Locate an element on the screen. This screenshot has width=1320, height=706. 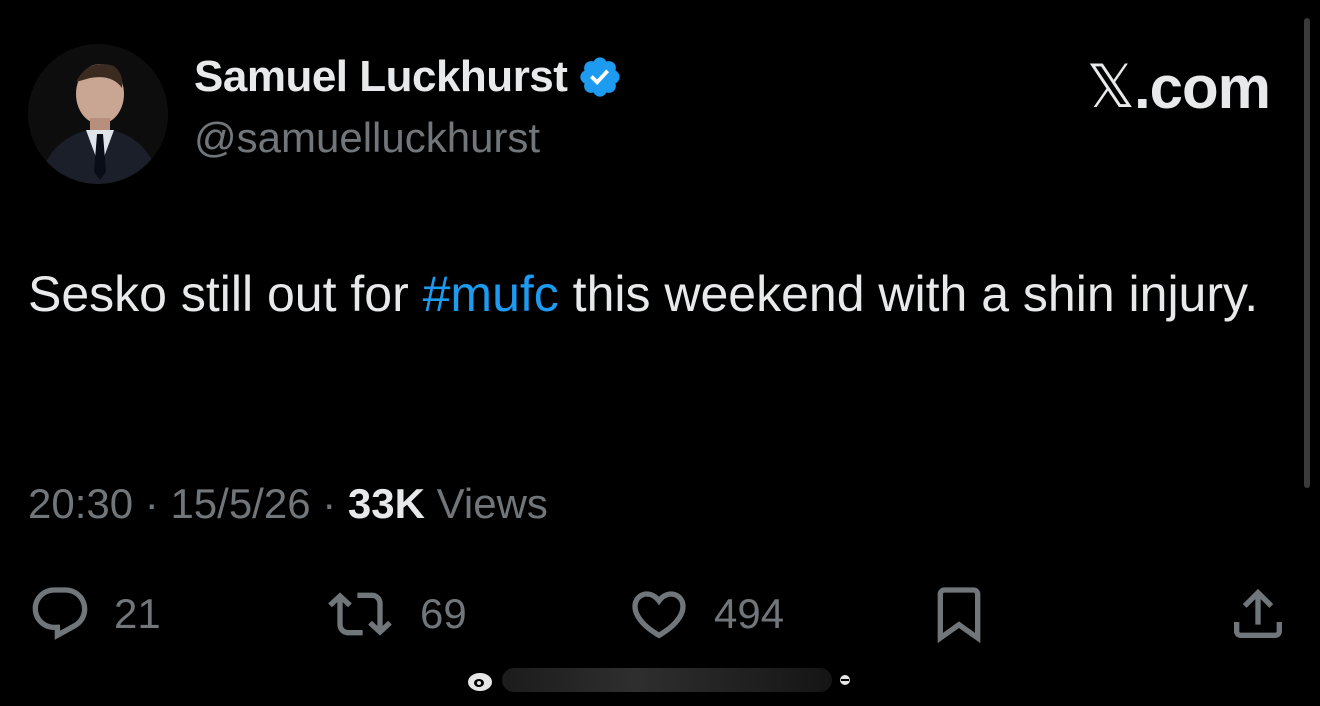
share-button is located at coordinates (1258, 614).